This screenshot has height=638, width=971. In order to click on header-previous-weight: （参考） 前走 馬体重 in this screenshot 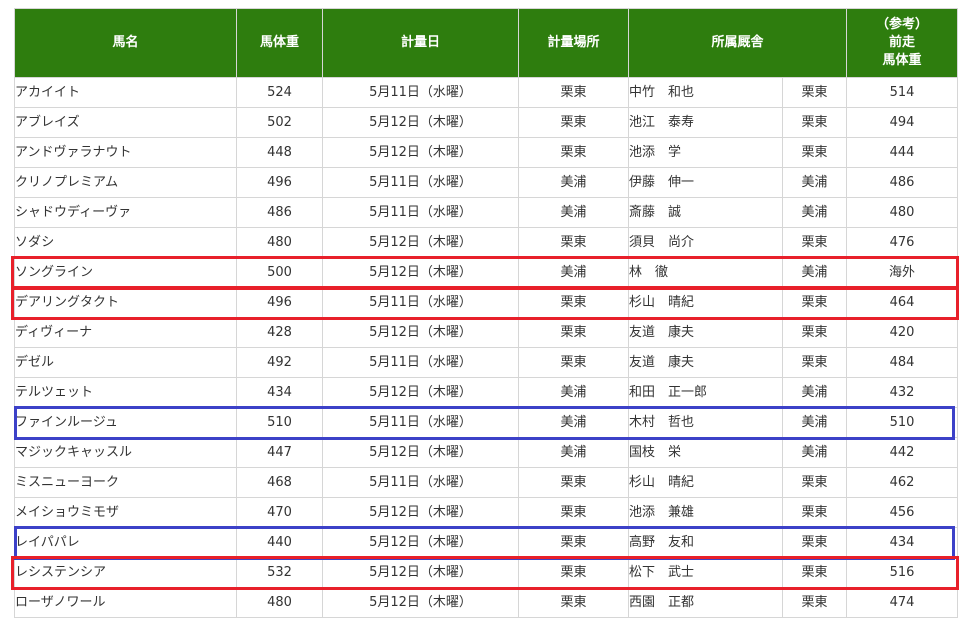, I will do `click(902, 43)`.